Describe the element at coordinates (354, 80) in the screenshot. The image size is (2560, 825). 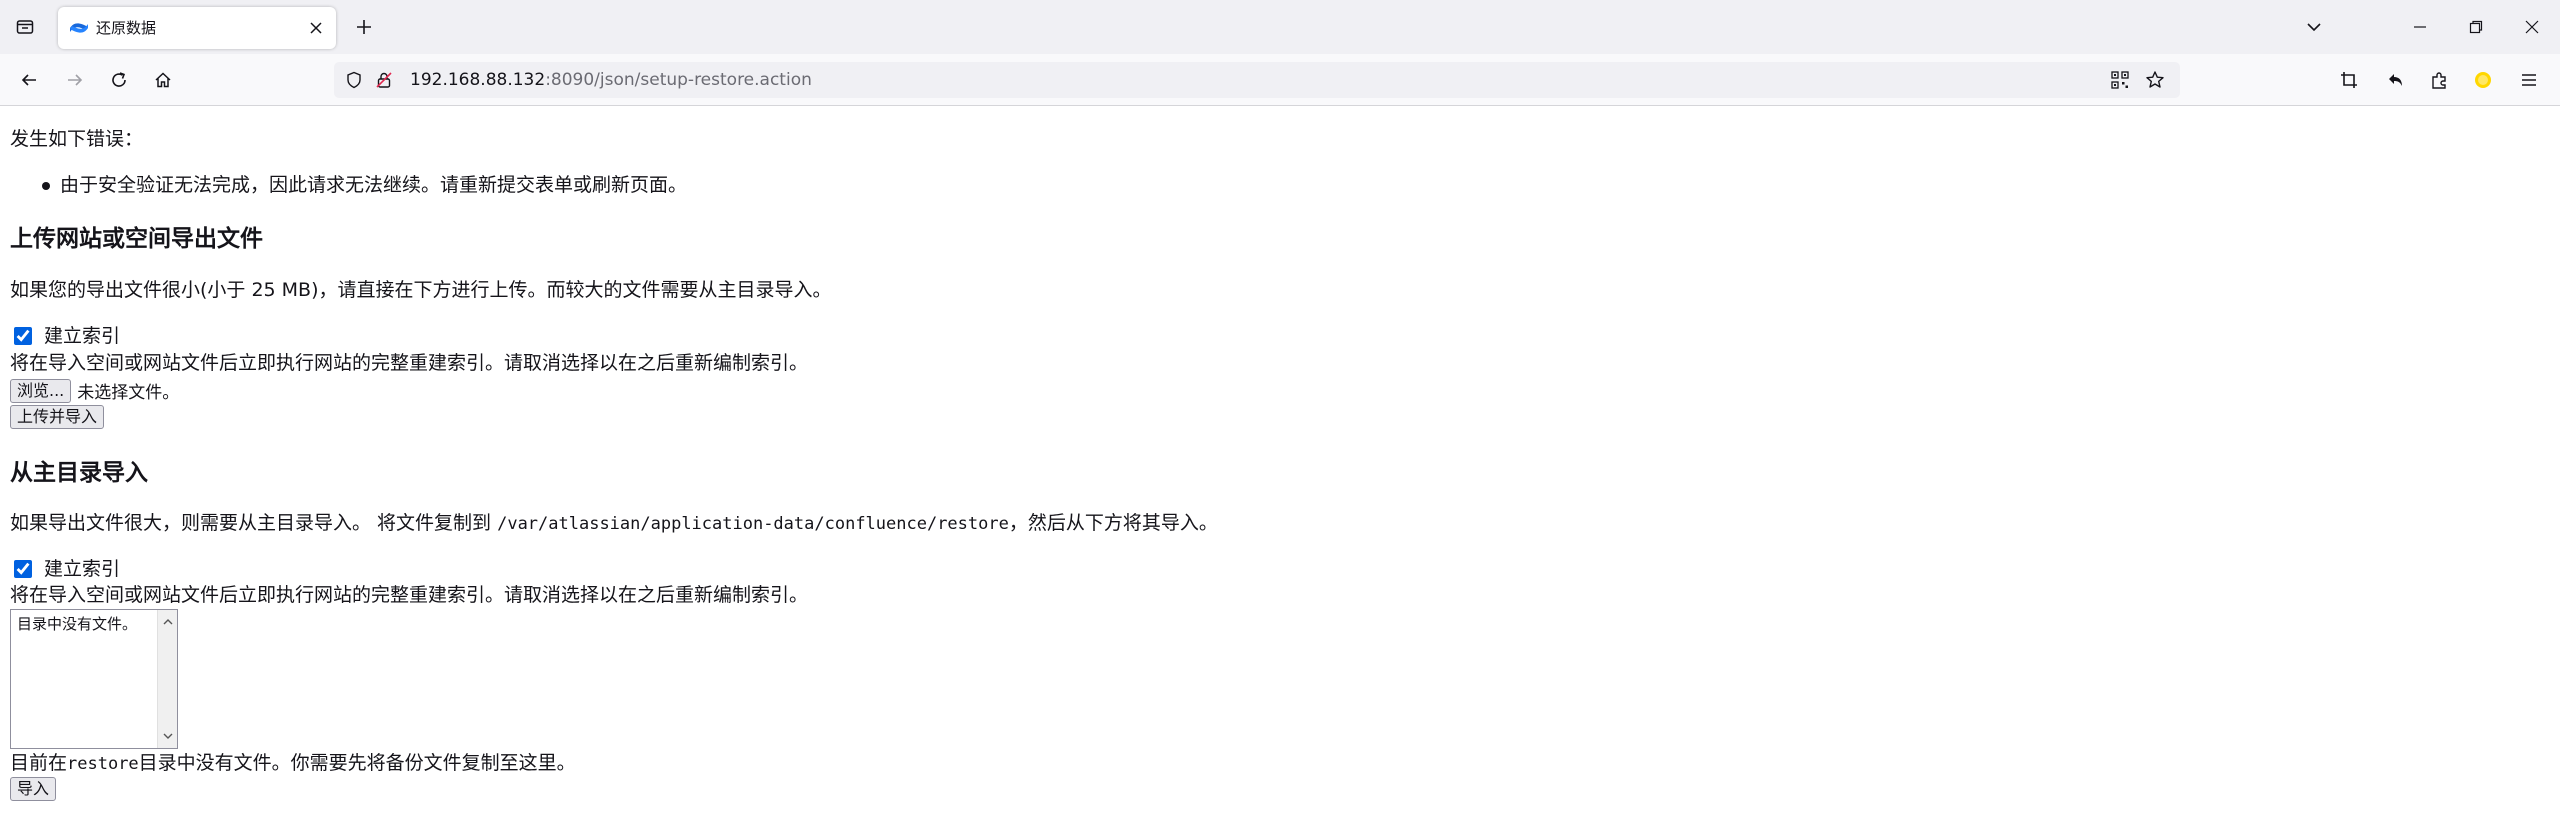
I see `tracking-protection-shield-icon` at that location.